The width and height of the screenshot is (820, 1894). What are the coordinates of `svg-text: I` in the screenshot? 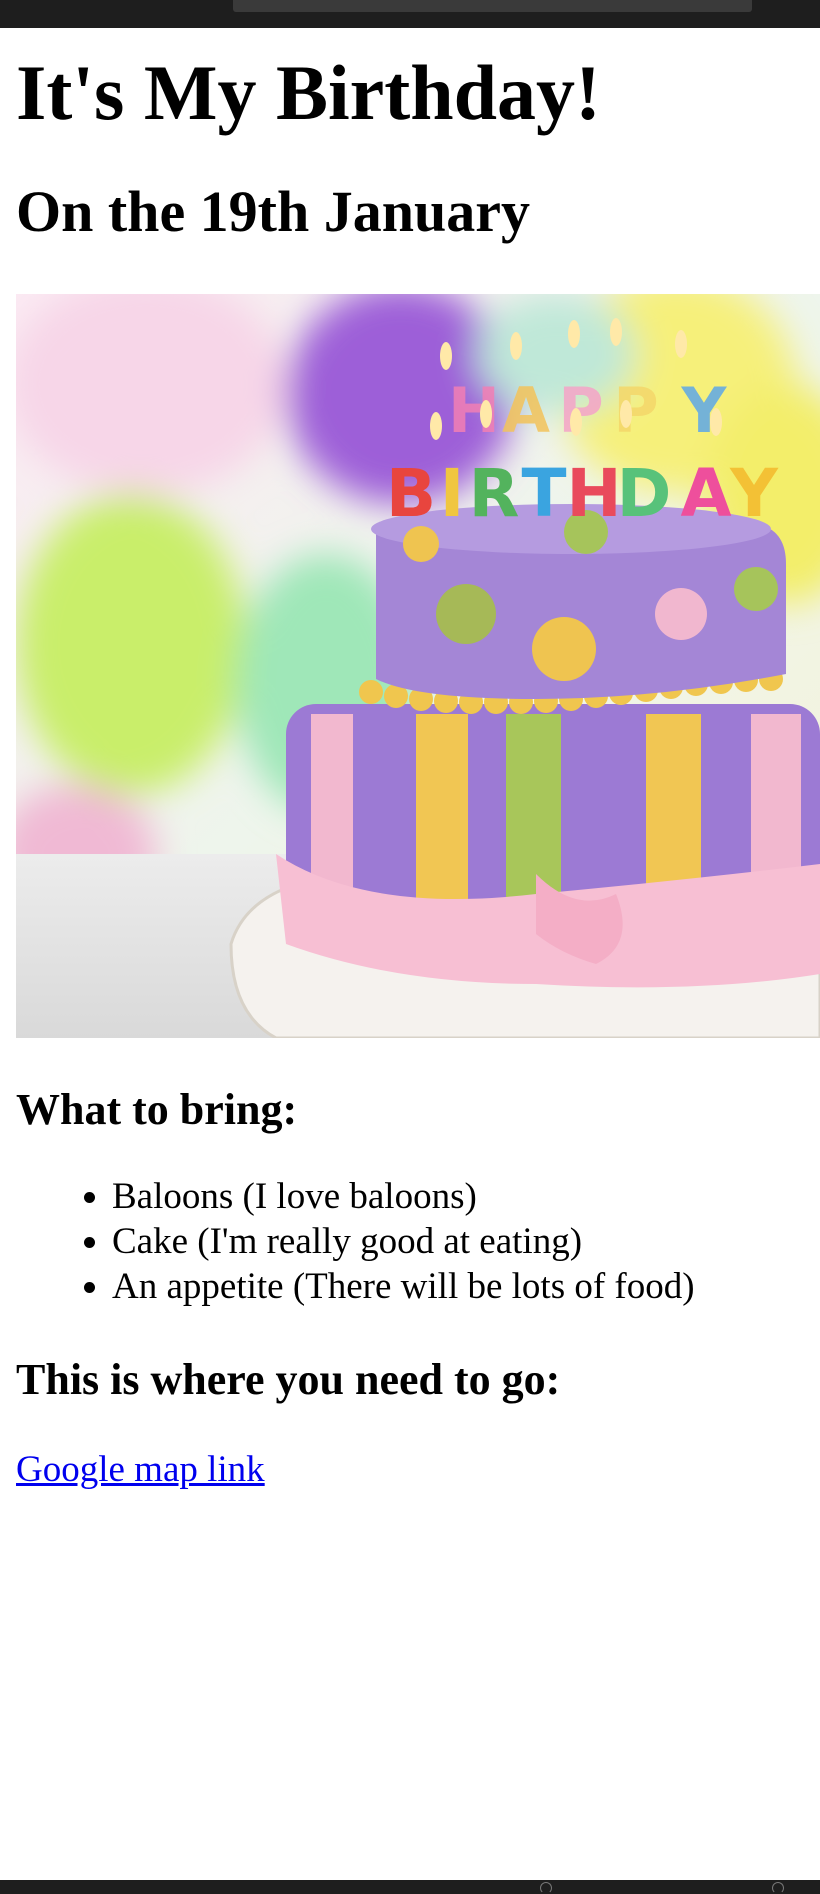 It's located at (452, 493).